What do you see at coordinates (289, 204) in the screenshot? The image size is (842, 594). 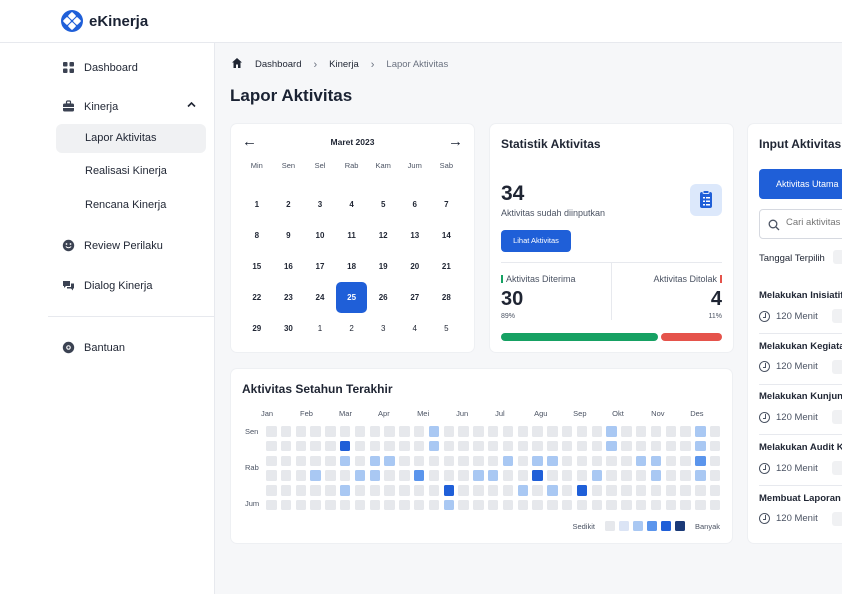 I see `calendar-day: 2` at bounding box center [289, 204].